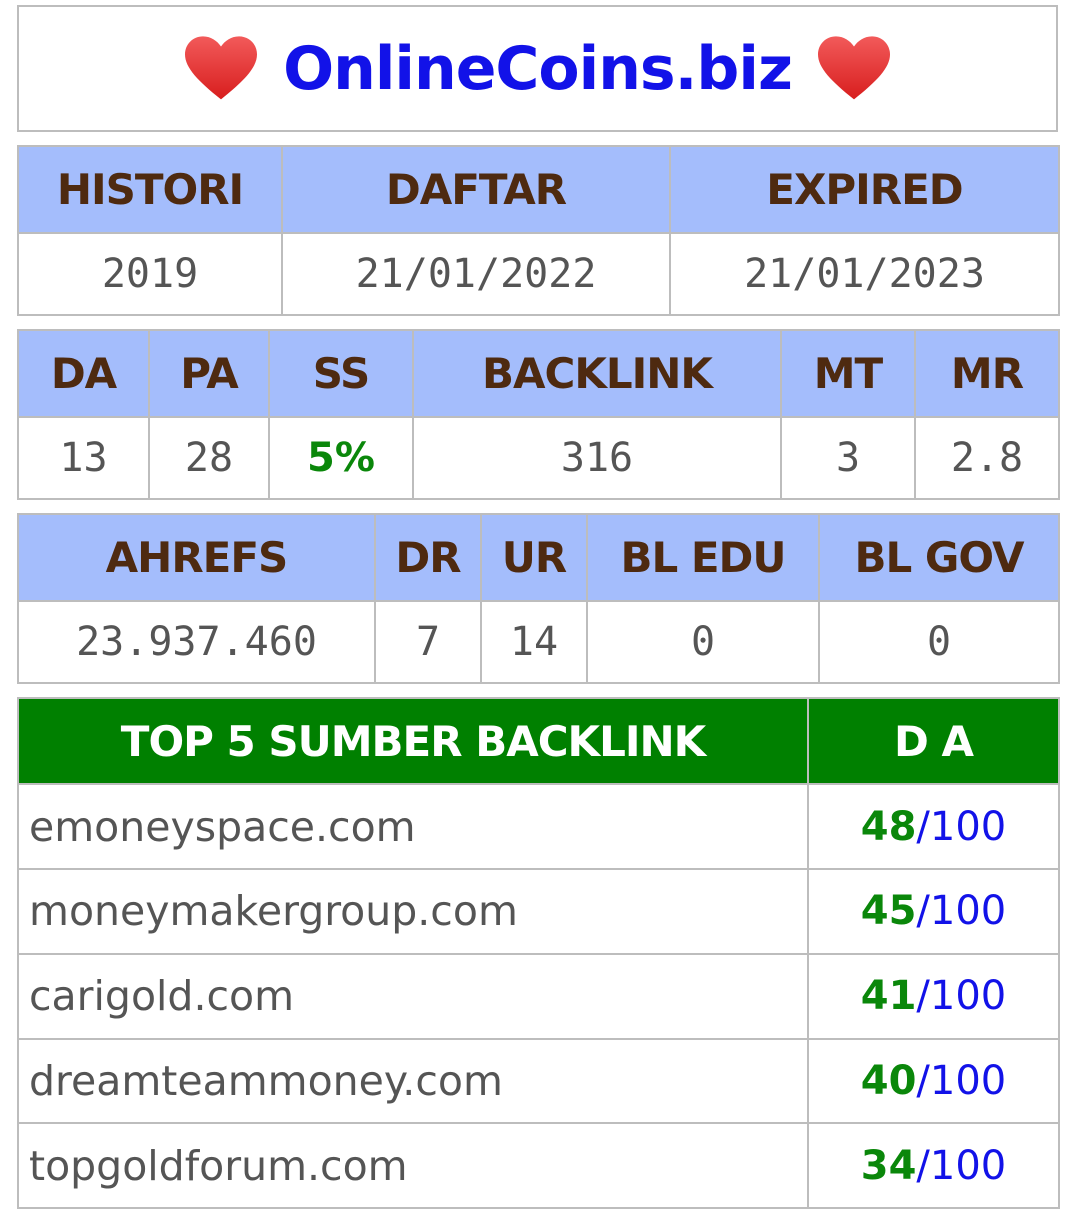 The height and width of the screenshot is (1221, 1077). What do you see at coordinates (476, 274) in the screenshot?
I see `value-daftar: 21/01/2022` at bounding box center [476, 274].